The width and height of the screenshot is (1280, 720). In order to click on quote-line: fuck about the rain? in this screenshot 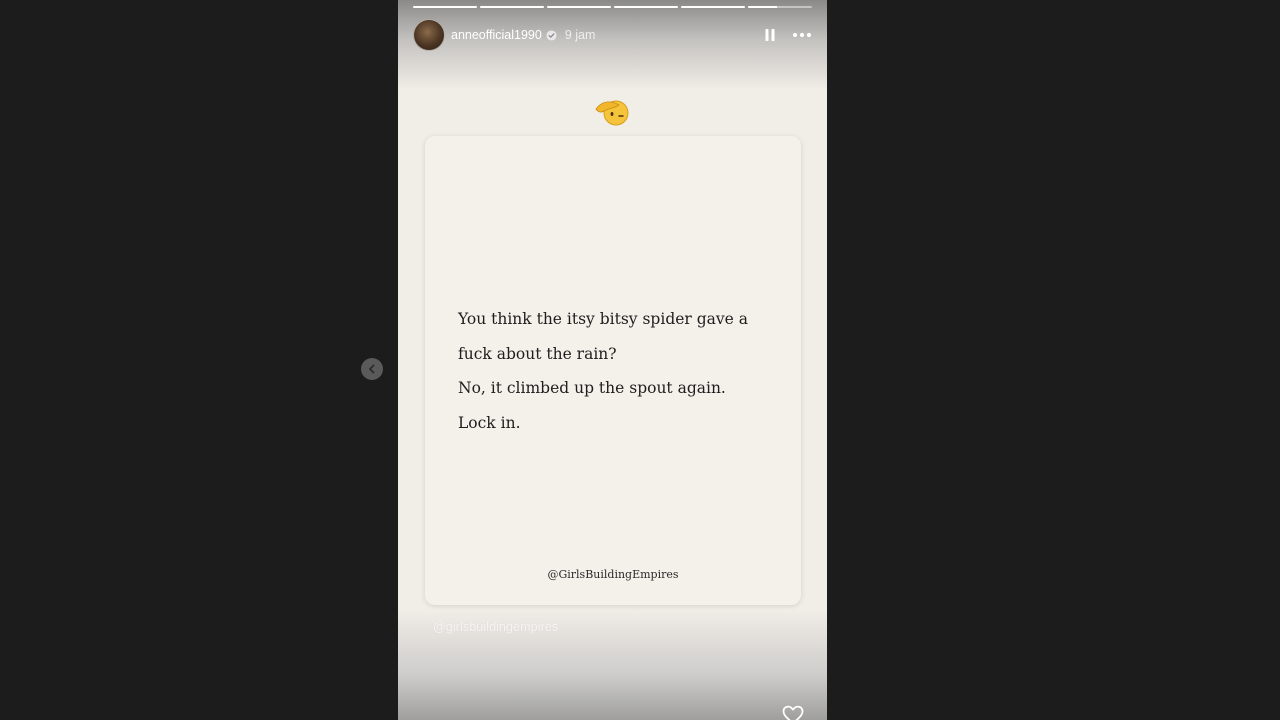, I will do `click(537, 353)`.